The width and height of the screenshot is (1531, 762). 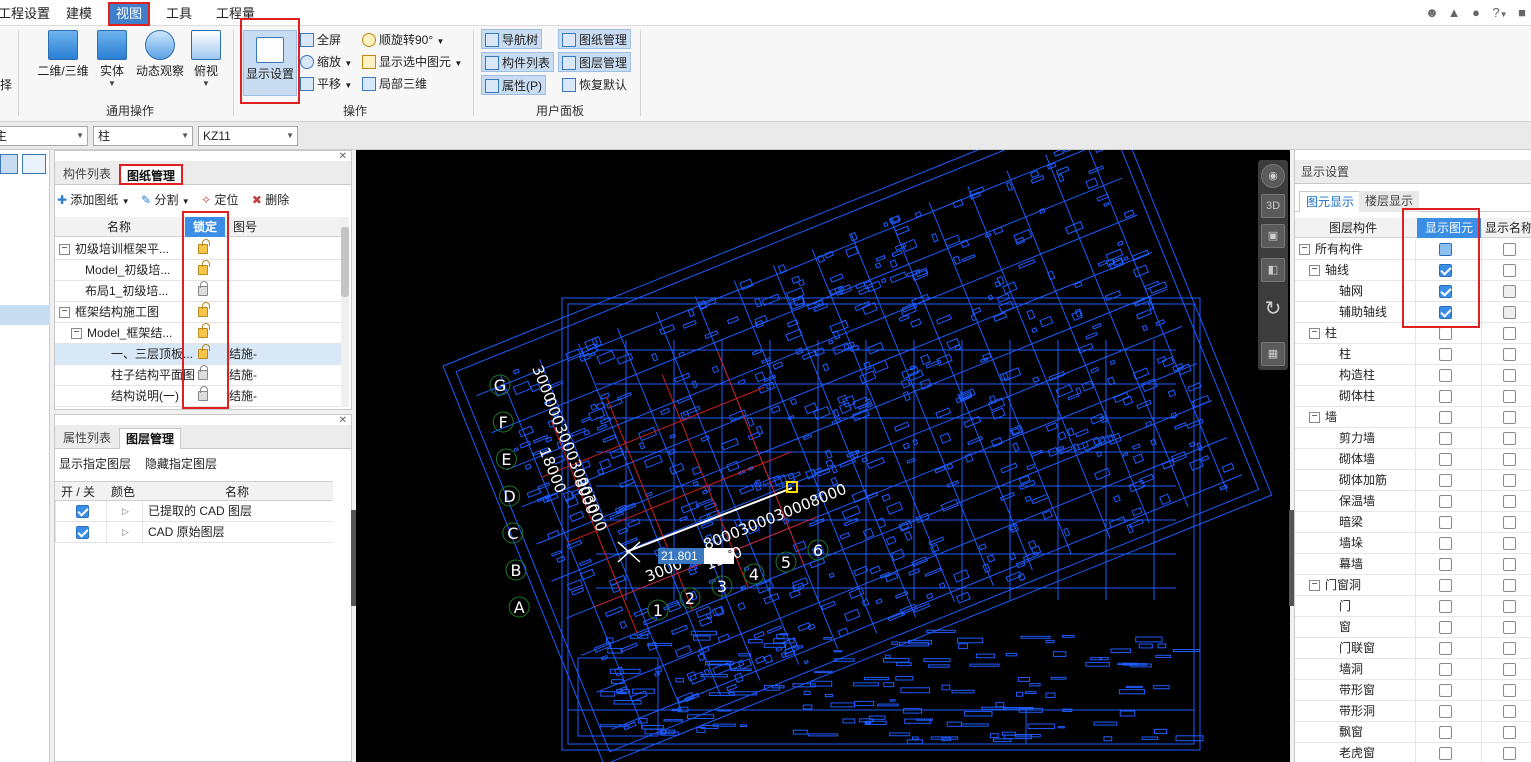 I want to click on display-row: − 墙, so click(x=1413, y=417).